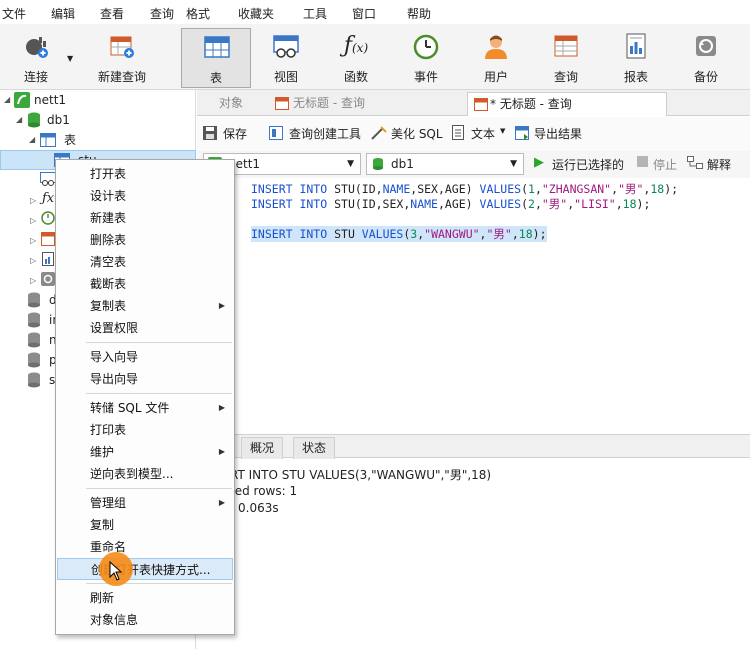 The width and height of the screenshot is (750, 649). I want to click on menu-item-copy: 复制, so click(145, 525).